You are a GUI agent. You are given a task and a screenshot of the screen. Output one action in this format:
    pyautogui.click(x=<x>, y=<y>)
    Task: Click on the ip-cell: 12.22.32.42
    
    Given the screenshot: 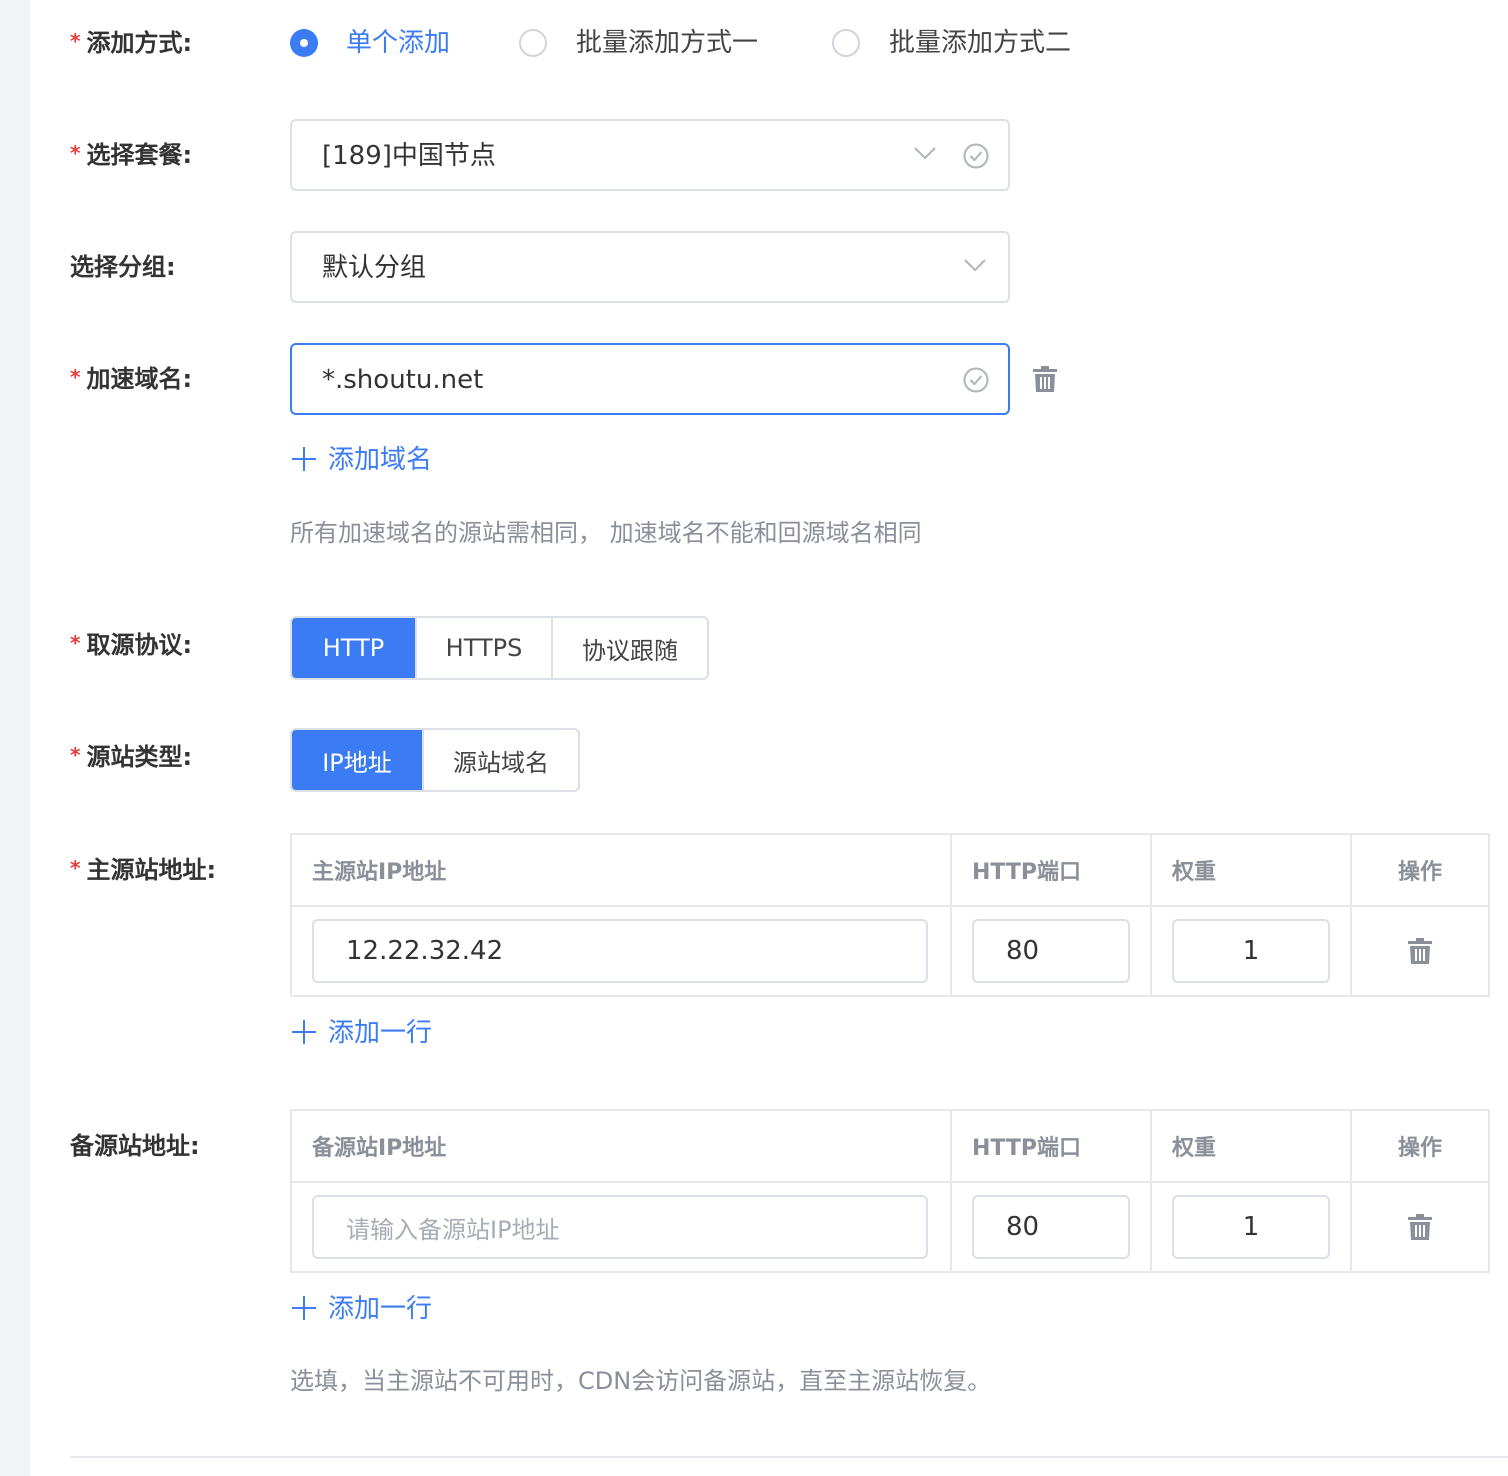 What is the action you would take?
    pyautogui.click(x=621, y=951)
    